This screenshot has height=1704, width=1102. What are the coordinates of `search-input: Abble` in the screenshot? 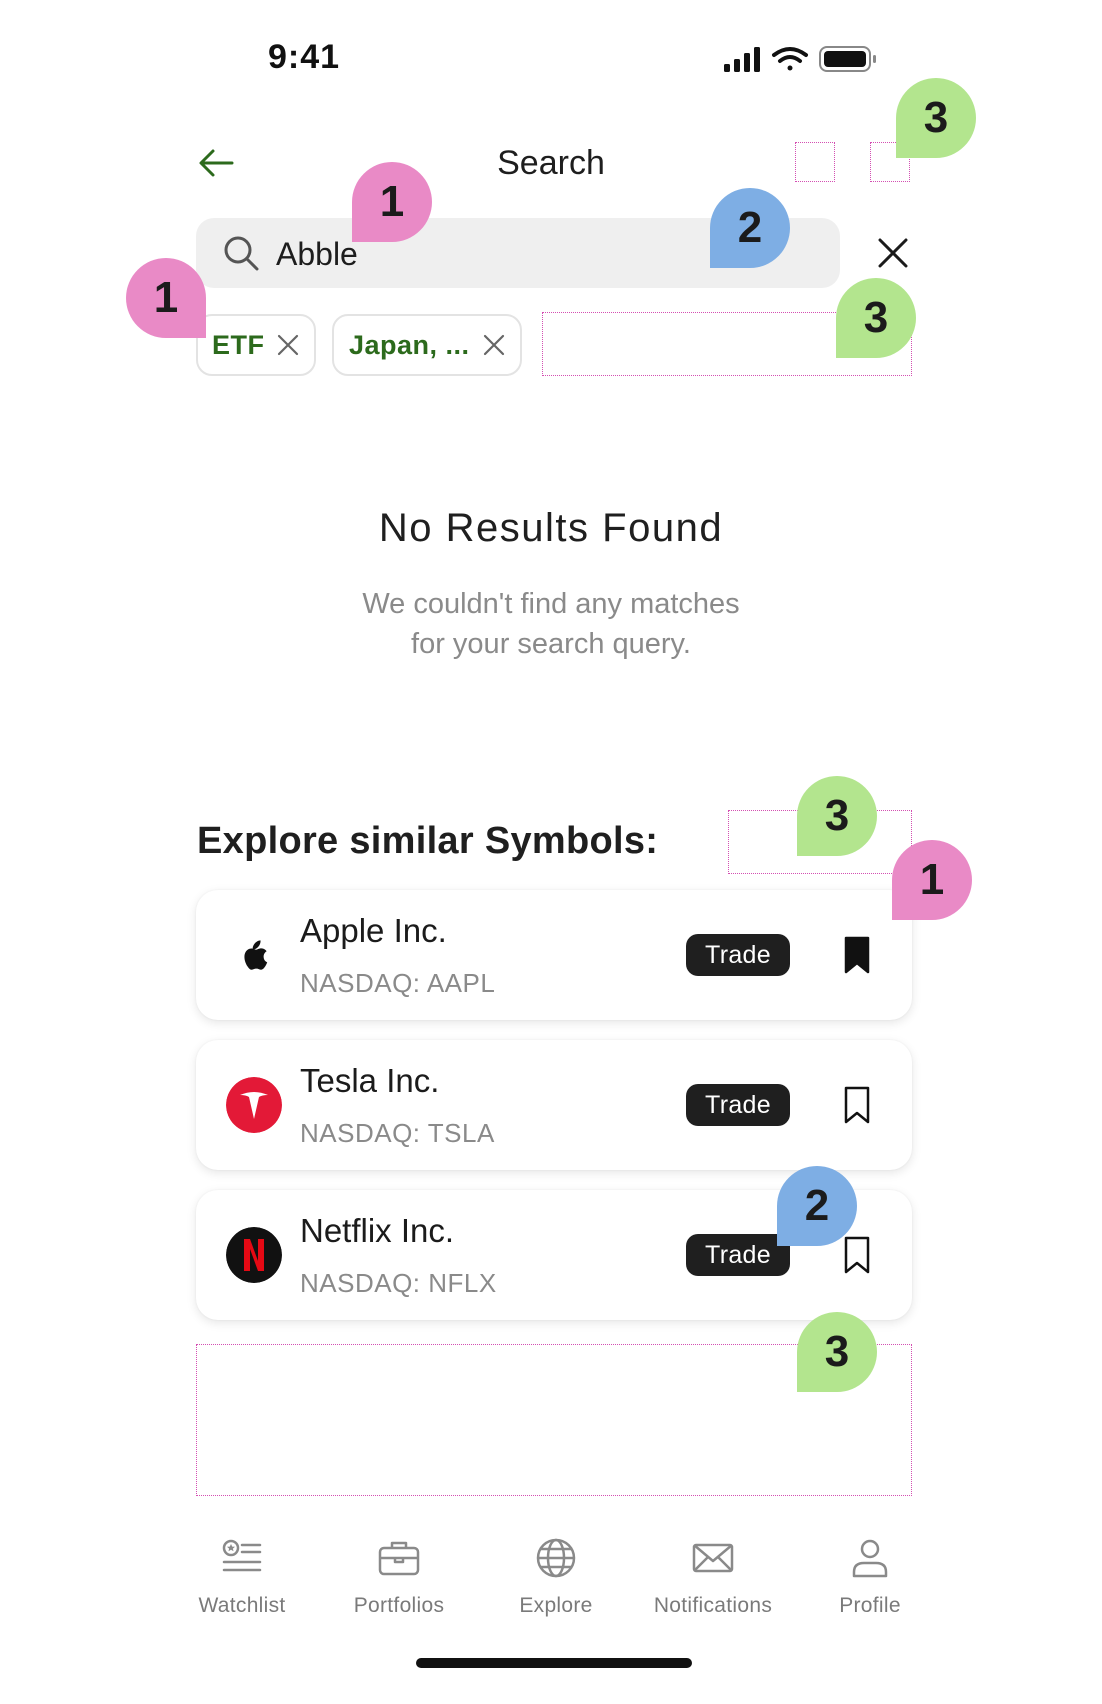 It's located at (317, 254).